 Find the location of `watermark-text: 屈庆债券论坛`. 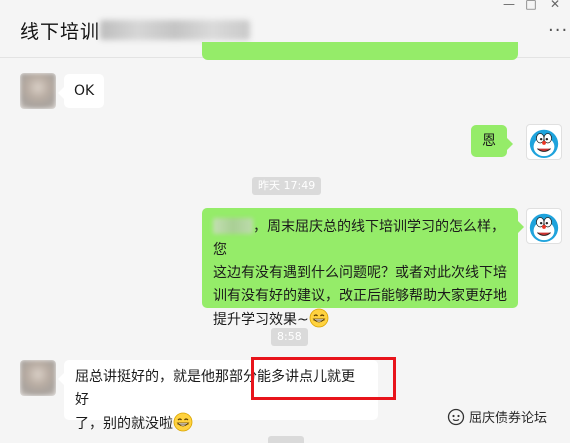

watermark-text: 屈庆债券论坛 is located at coordinates (508, 418).